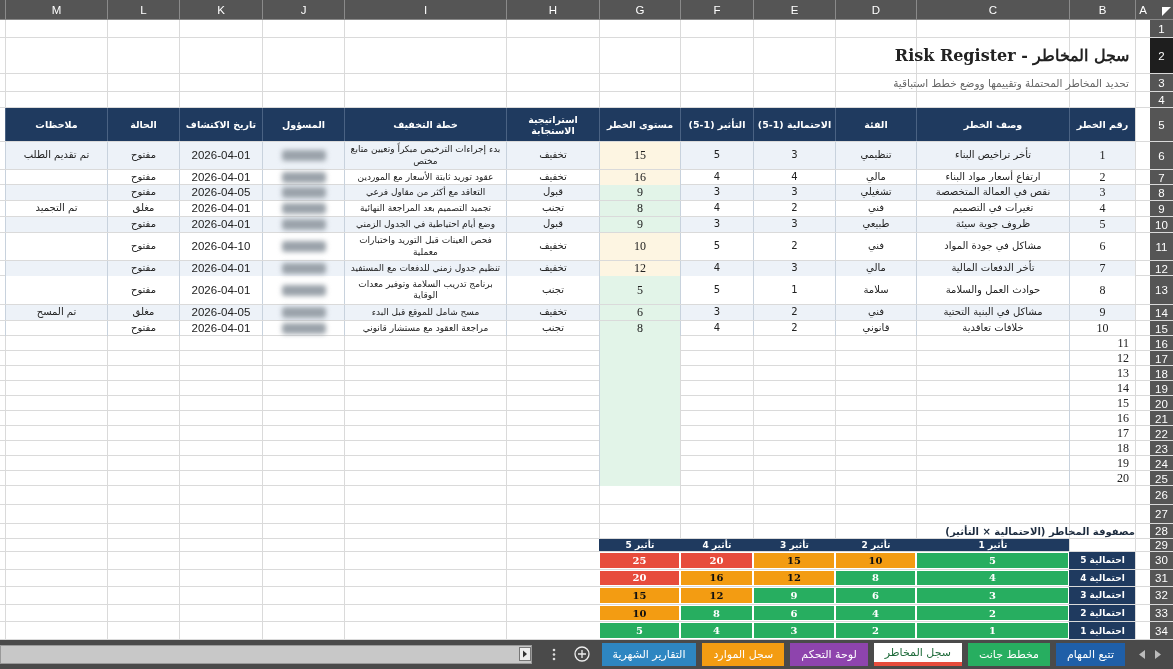  What do you see at coordinates (1161, 82) in the screenshot?
I see `row-header: 3` at bounding box center [1161, 82].